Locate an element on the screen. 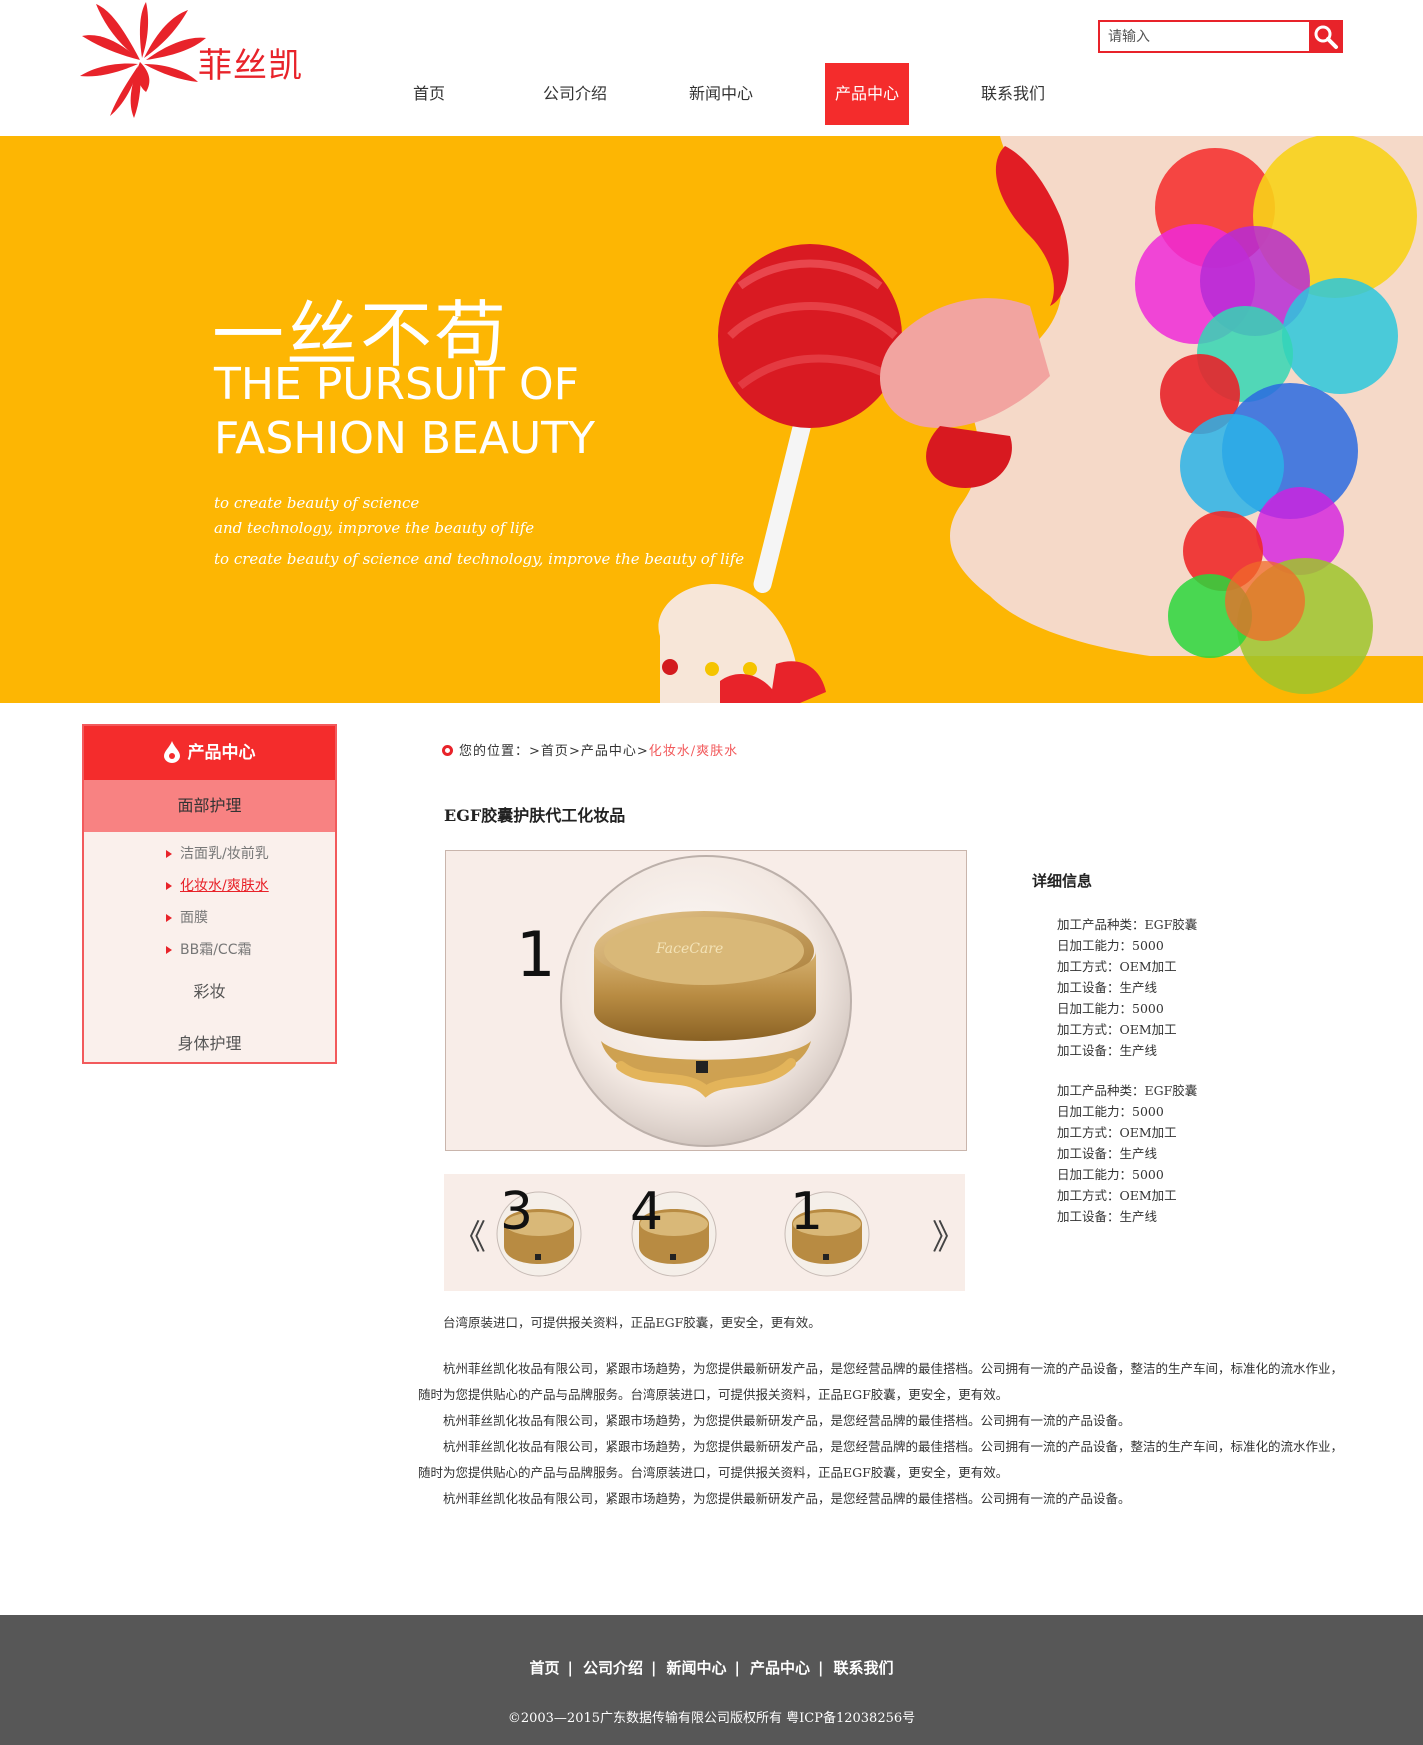  search-input is located at coordinates (1204, 36).